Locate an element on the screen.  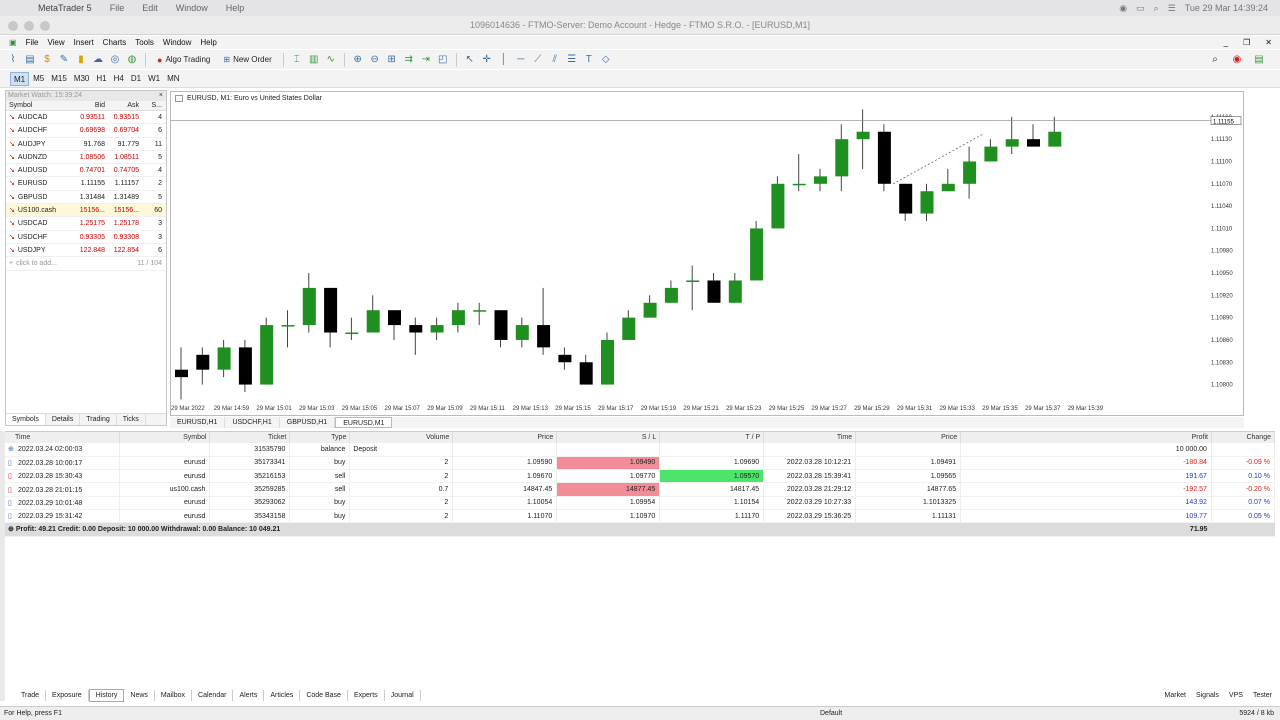
market-watch-row: ↘ USDCAD 1.25175 1.25178 3 is located at coordinates (86, 224).